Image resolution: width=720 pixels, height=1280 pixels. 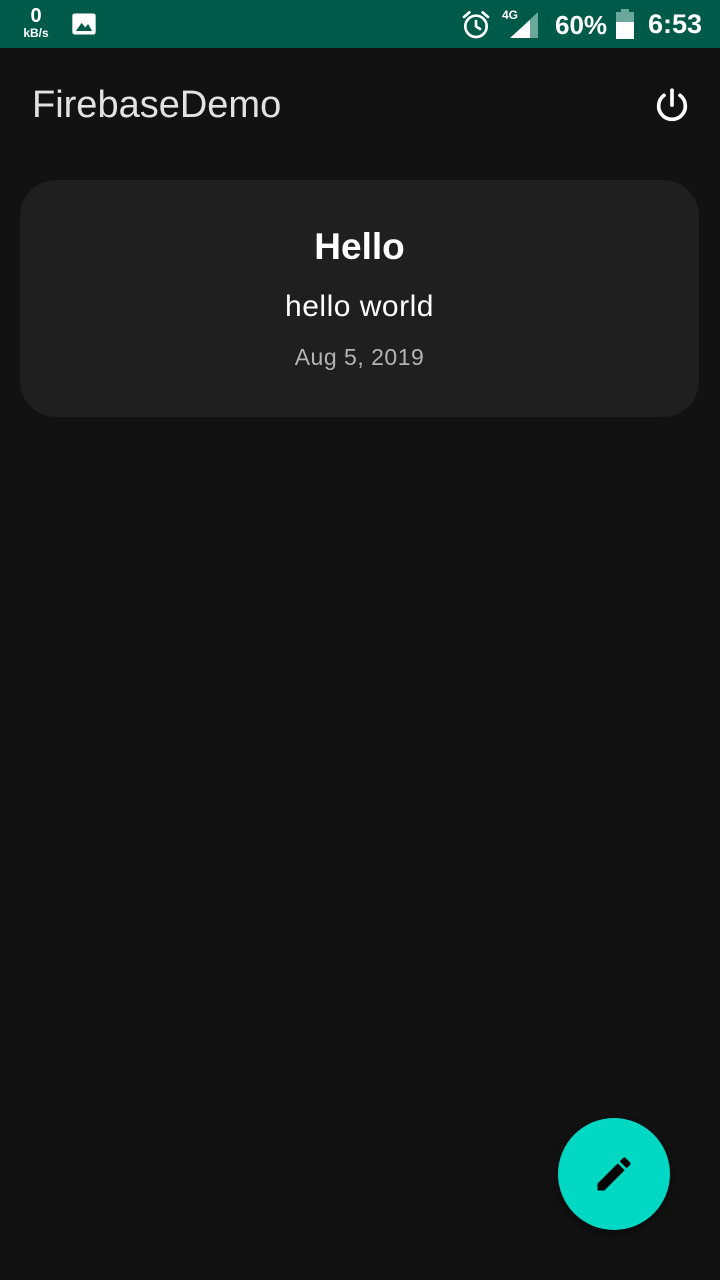 I want to click on status-bar: 0 kB/s 4G 60% 6:53, so click(x=360, y=24).